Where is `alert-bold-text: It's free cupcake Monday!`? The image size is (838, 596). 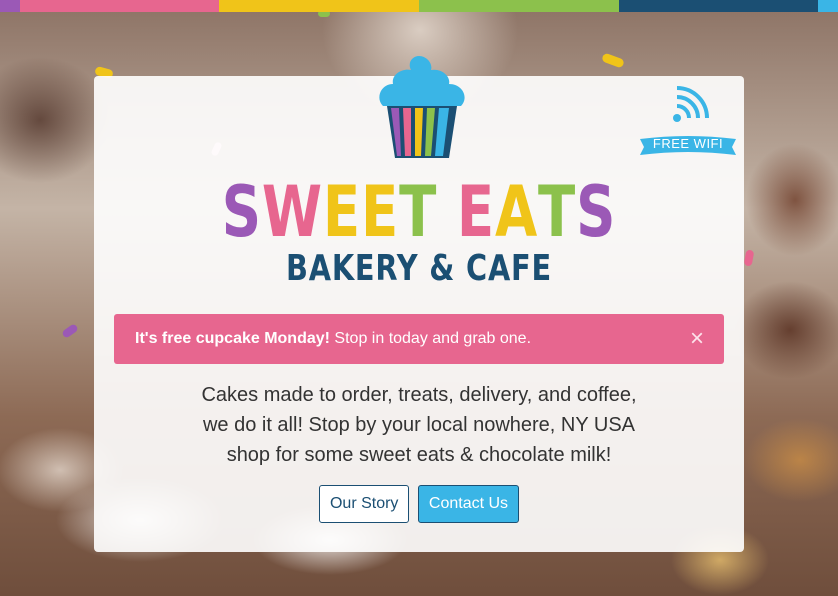
alert-bold-text: It's free cupcake Monday! is located at coordinates (232, 338).